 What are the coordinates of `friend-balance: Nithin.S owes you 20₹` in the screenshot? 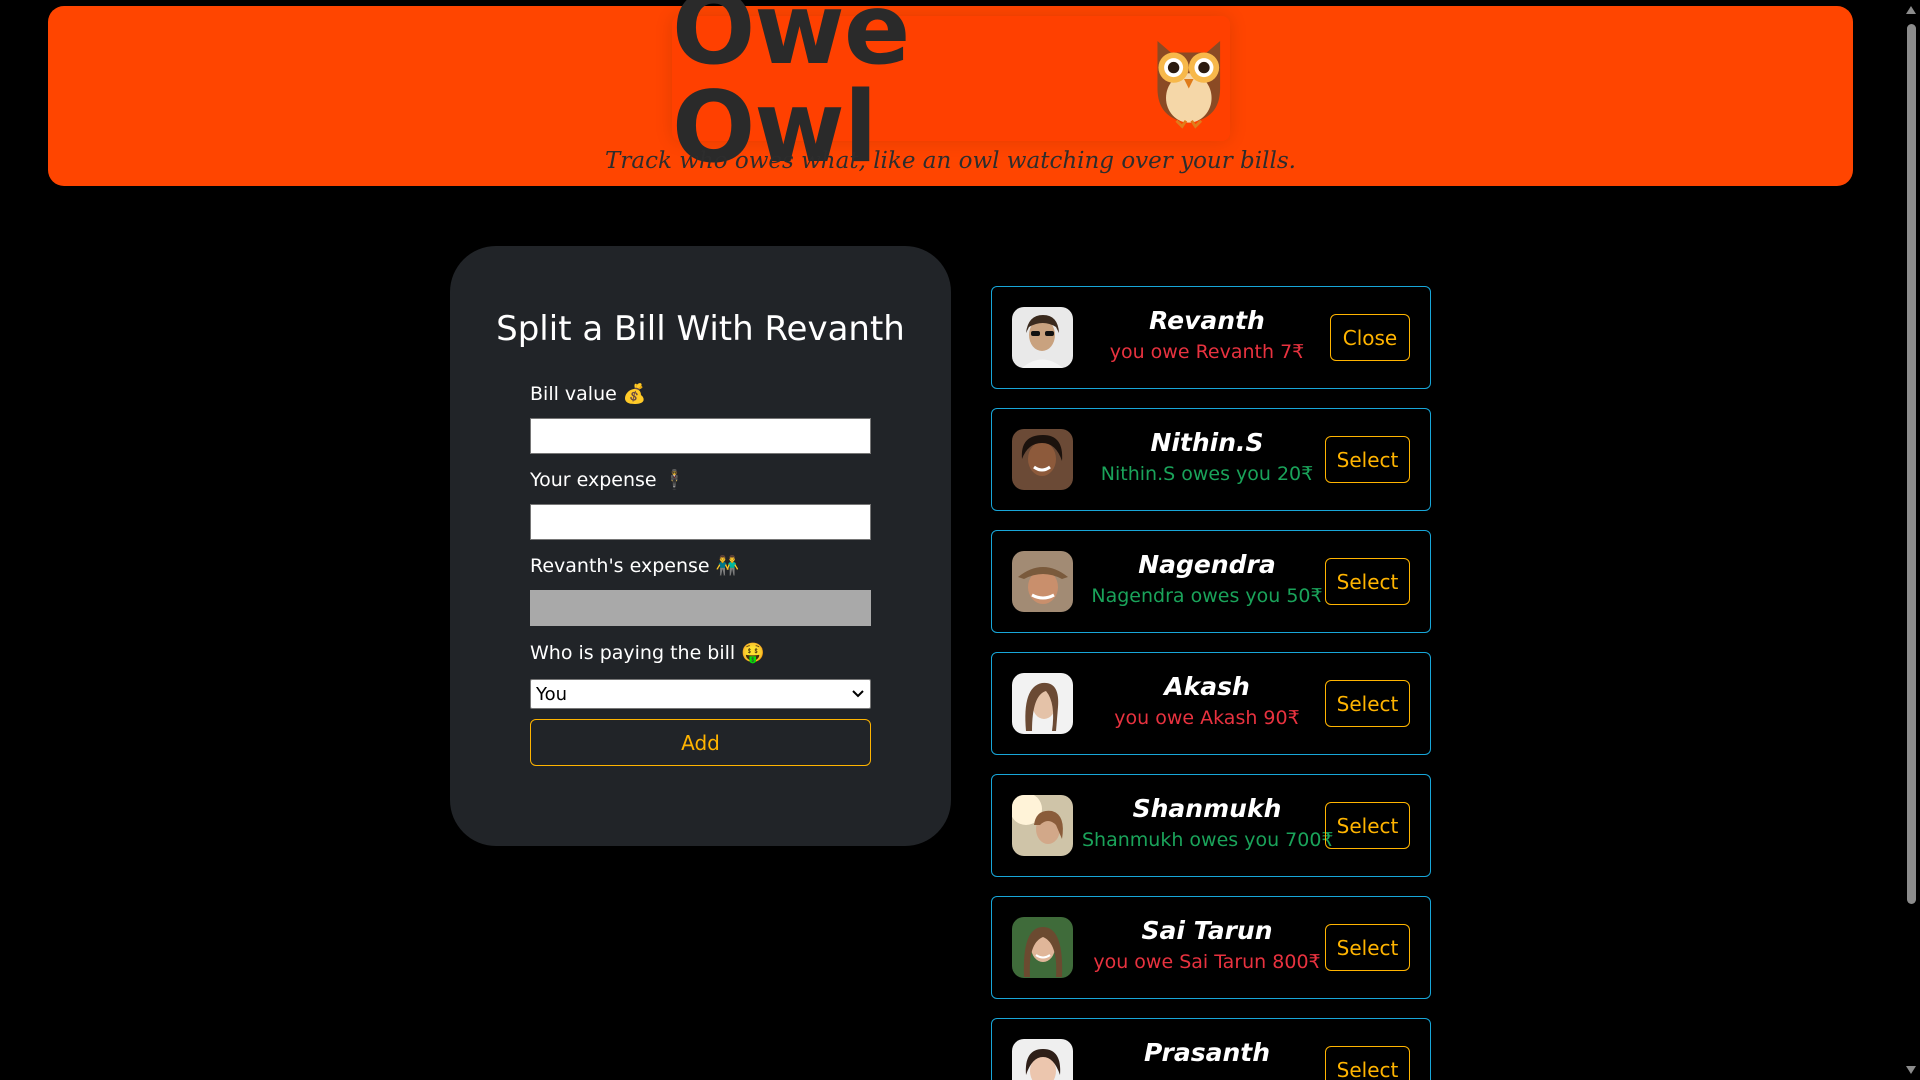 It's located at (1207, 474).